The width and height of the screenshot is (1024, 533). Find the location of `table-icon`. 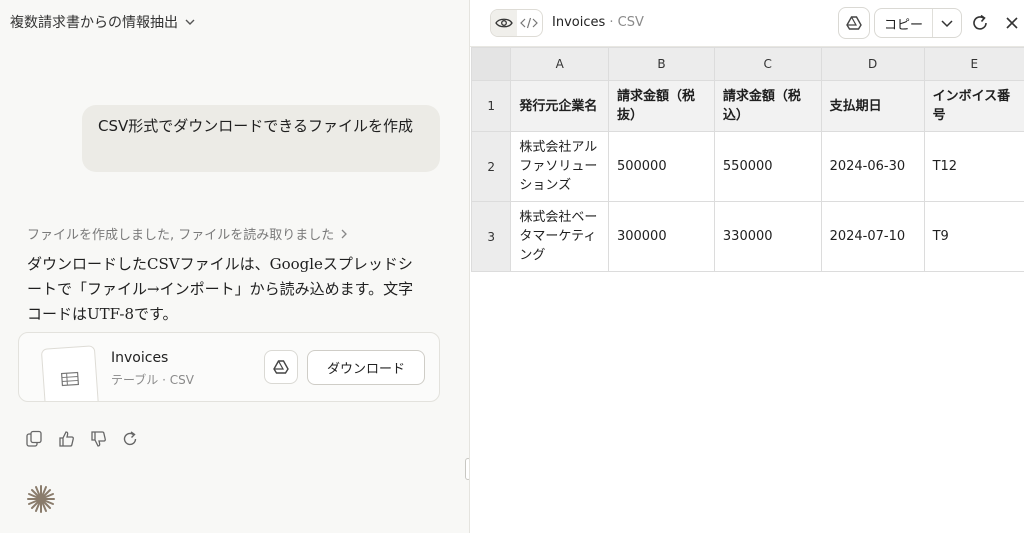

table-icon is located at coordinates (70, 379).